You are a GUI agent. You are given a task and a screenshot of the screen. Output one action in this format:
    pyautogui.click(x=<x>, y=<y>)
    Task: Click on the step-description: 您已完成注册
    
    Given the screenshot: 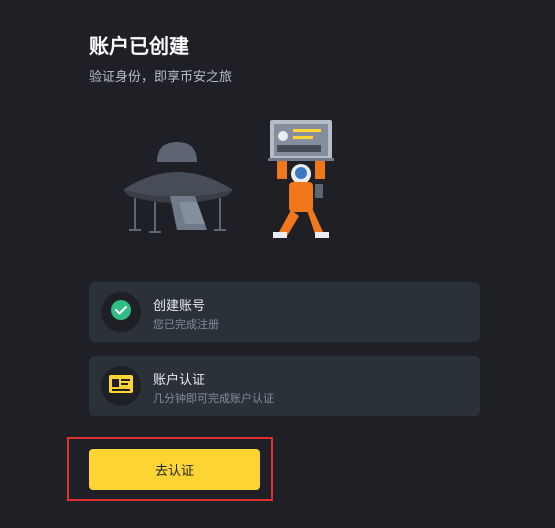 What is the action you would take?
    pyautogui.click(x=186, y=324)
    